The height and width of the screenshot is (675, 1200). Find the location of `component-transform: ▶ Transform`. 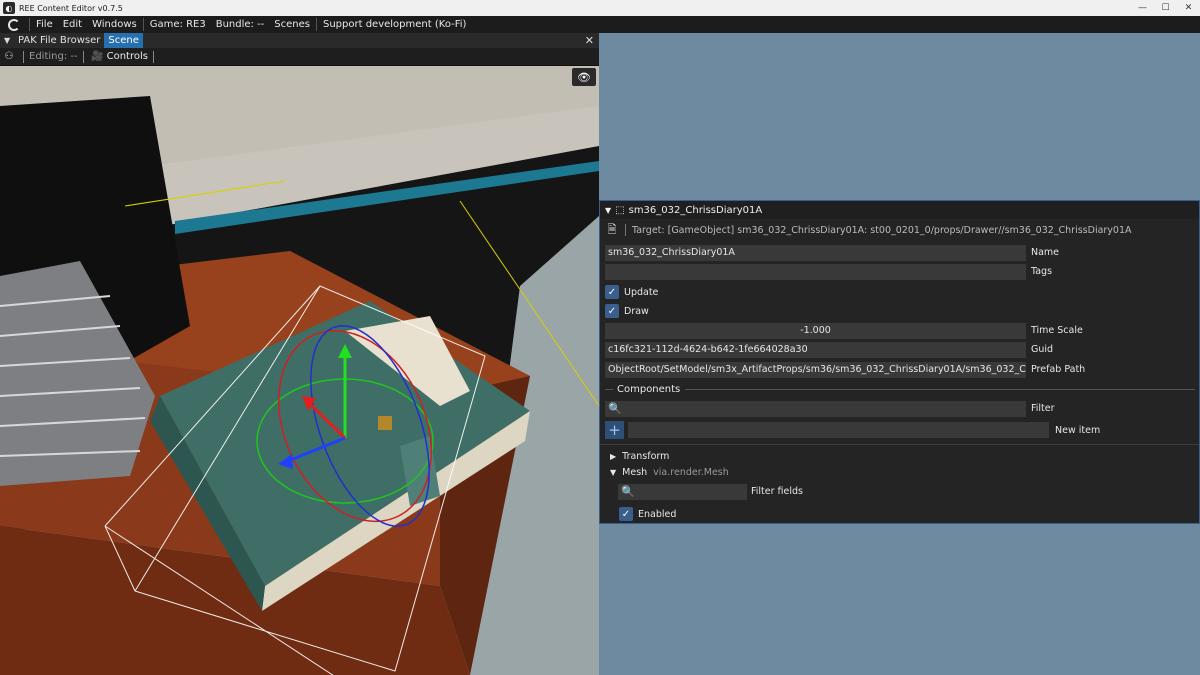

component-transform: ▶ Transform is located at coordinates (639, 456).